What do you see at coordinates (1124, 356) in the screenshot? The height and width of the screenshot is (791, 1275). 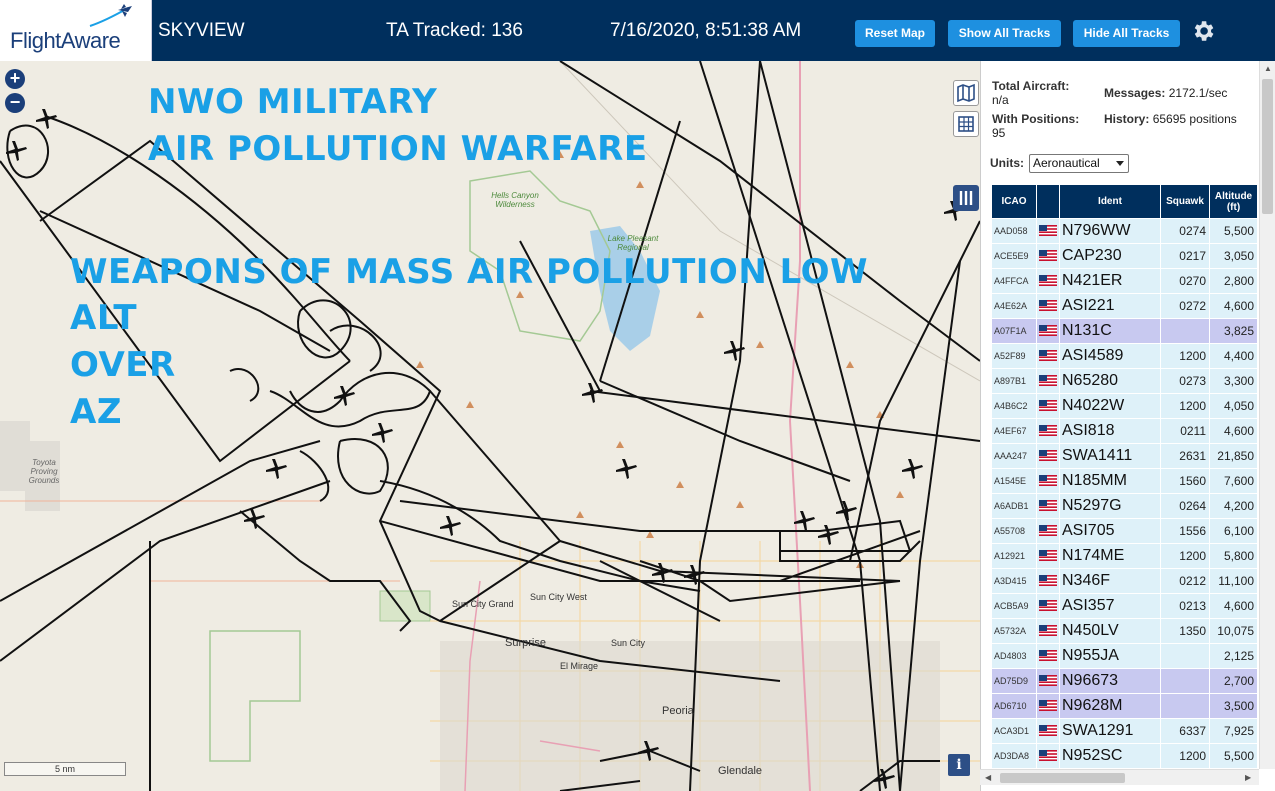 I see `aircraft-row: A52F89 ASI4589 1200 4,400` at bounding box center [1124, 356].